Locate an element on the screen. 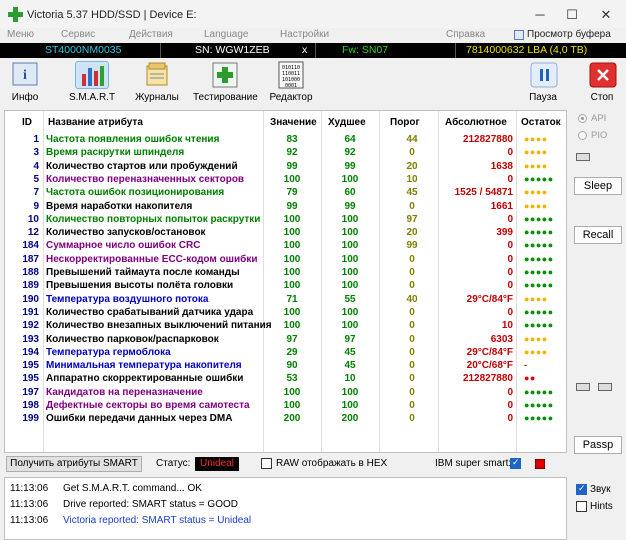  menu-item-service: Сервис is located at coordinates (78, 34).